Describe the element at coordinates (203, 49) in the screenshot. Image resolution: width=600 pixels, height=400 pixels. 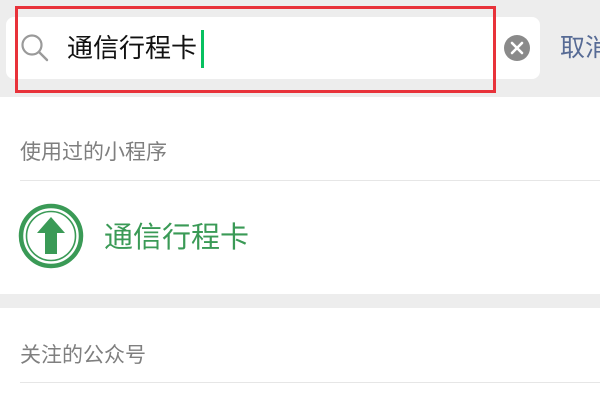
I see `text-caret` at that location.